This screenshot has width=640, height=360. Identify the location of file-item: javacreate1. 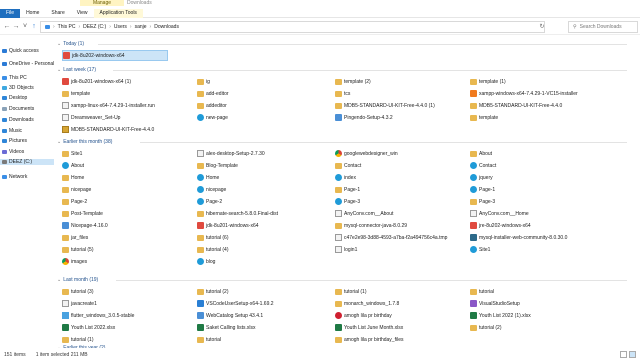
(127, 303).